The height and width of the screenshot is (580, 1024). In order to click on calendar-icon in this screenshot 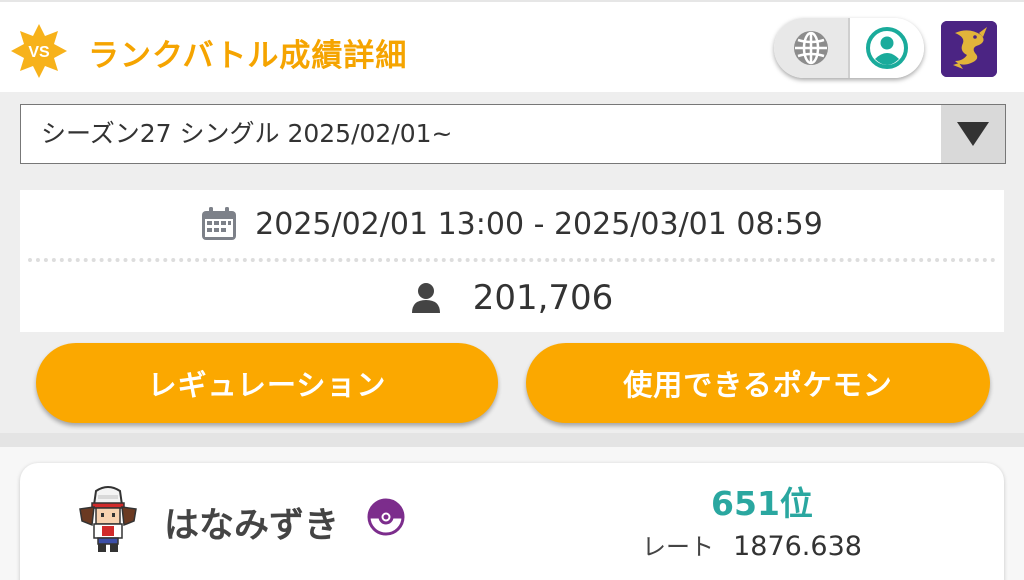, I will do `click(219, 223)`.